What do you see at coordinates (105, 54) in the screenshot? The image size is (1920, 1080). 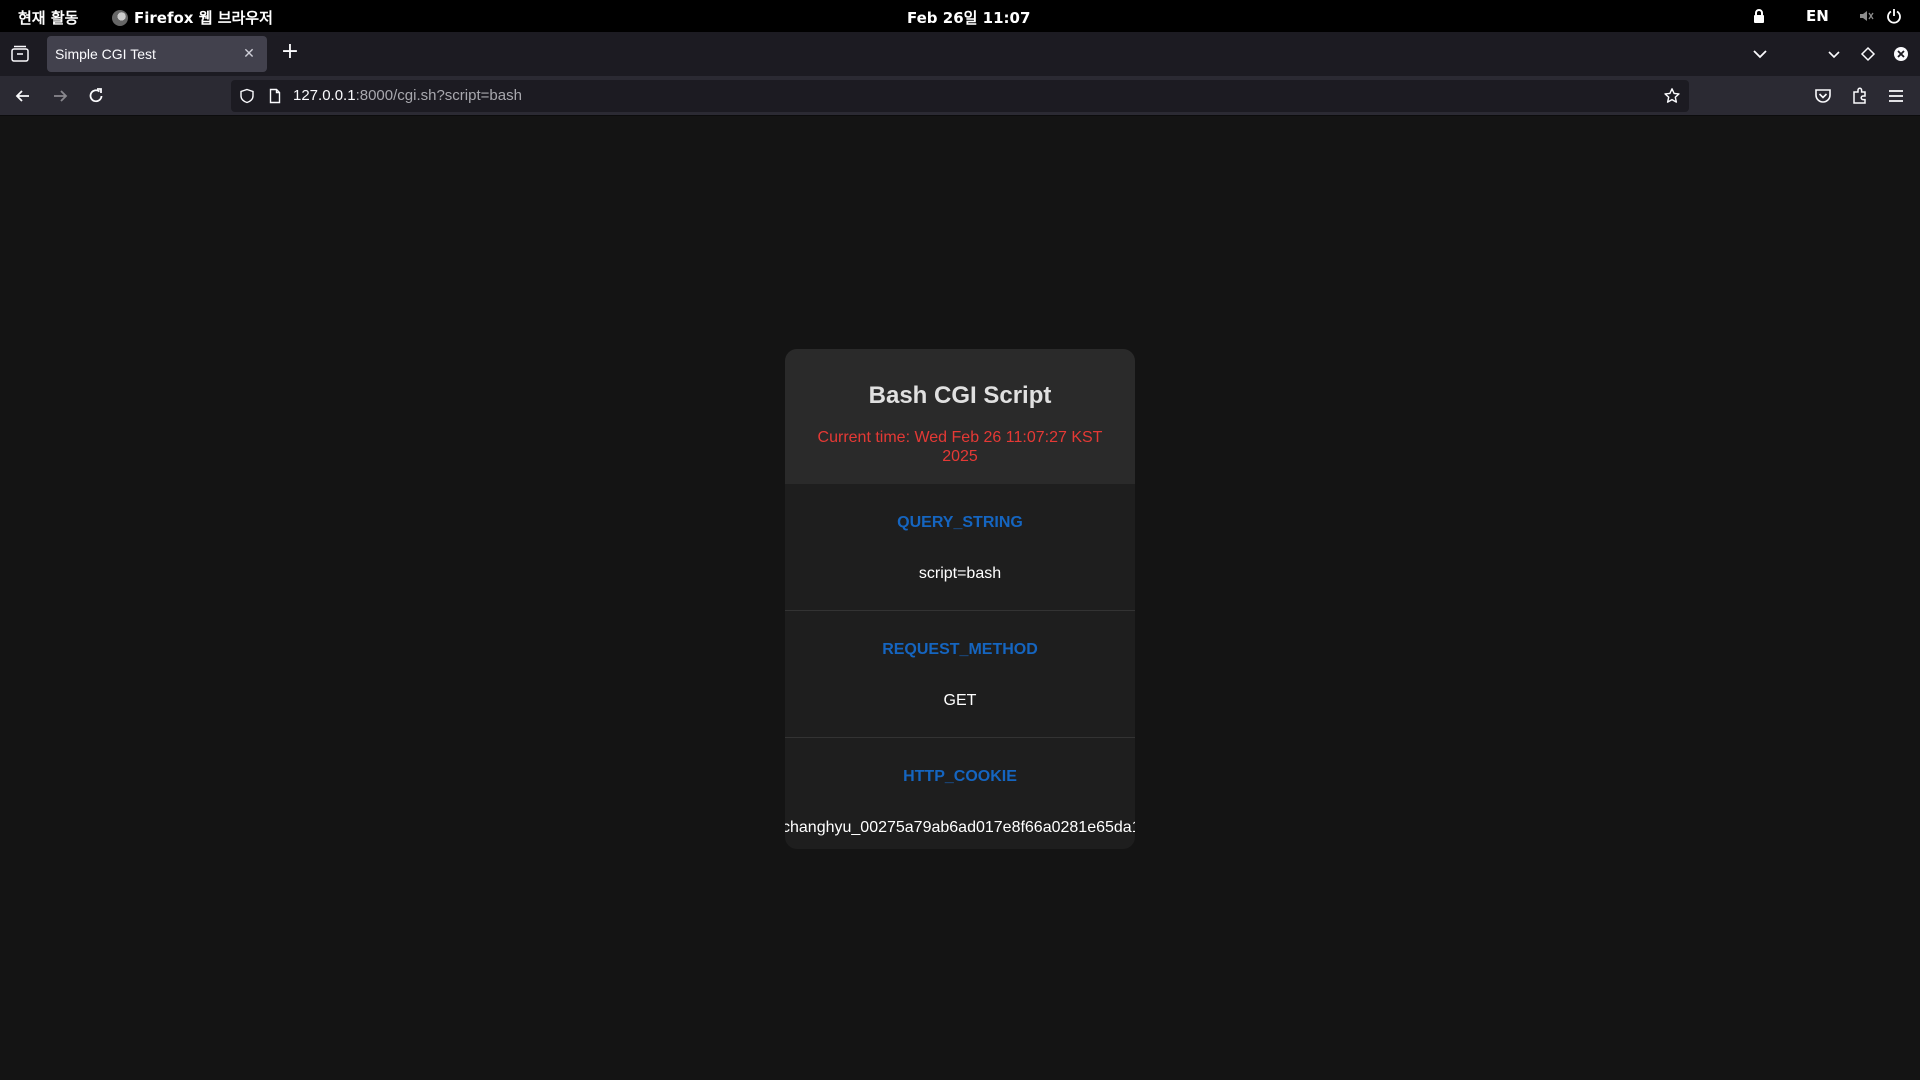 I see `tab-title: Simple CGI Test` at bounding box center [105, 54].